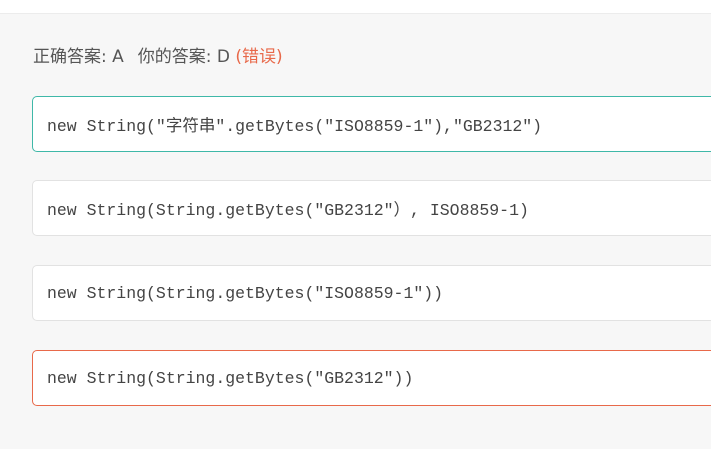 The image size is (711, 449). Describe the element at coordinates (78, 57) in the screenshot. I see `correct-answer-label: 正确答案: A` at that location.